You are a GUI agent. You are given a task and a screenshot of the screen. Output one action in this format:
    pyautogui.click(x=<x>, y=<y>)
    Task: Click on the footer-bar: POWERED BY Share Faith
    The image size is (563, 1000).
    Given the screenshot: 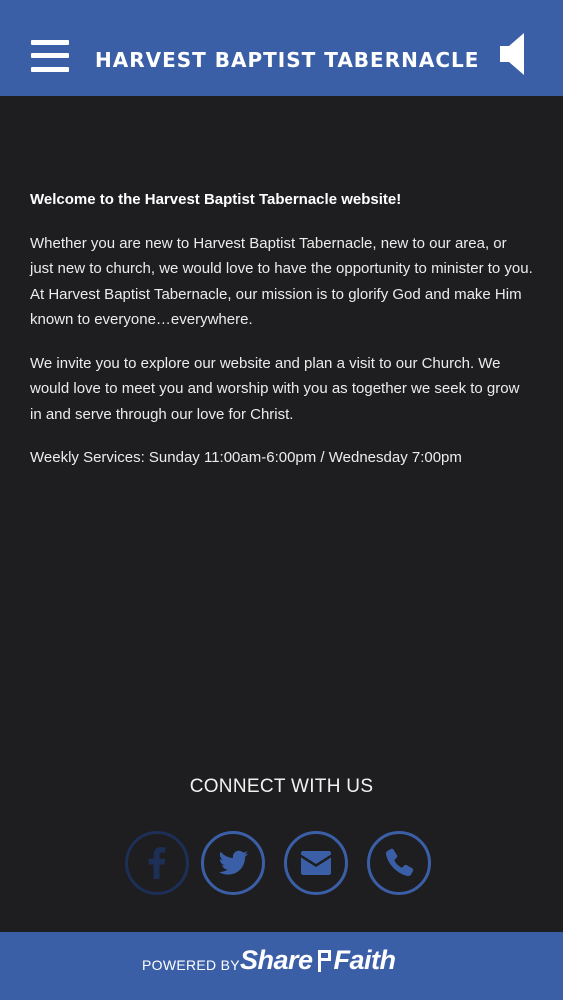 What is the action you would take?
    pyautogui.click(x=281, y=966)
    